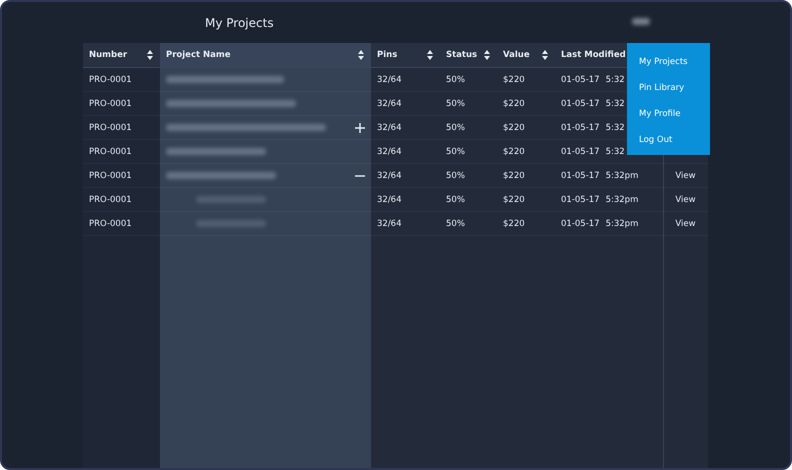 The width and height of the screenshot is (792, 470). Describe the element at coordinates (265, 55) in the screenshot. I see `column-header: Project Name` at that location.